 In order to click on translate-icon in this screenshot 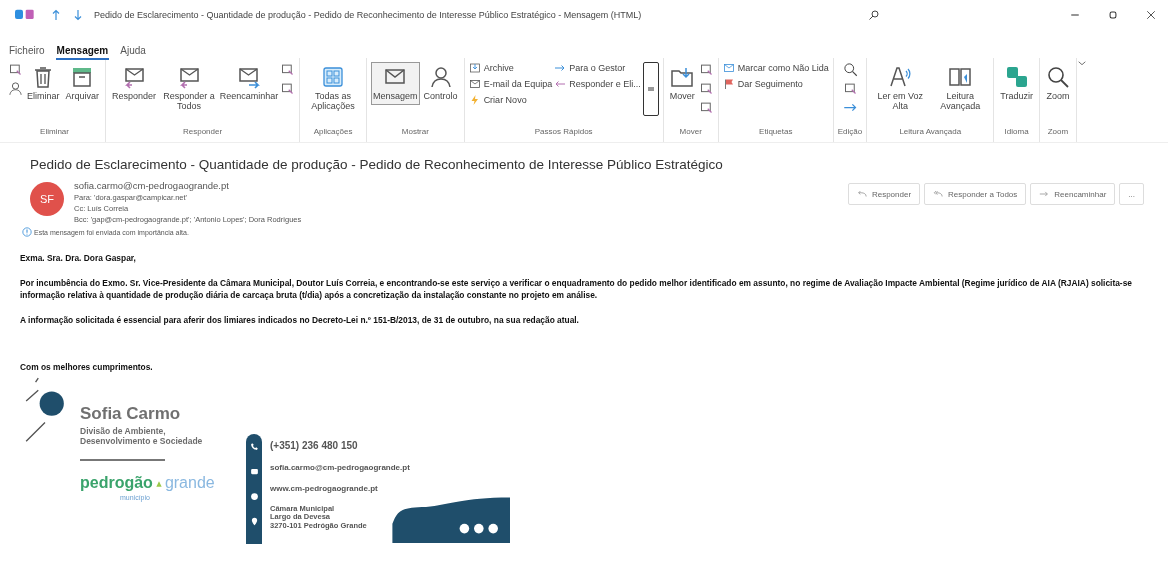, I will do `click(1016, 77)`.